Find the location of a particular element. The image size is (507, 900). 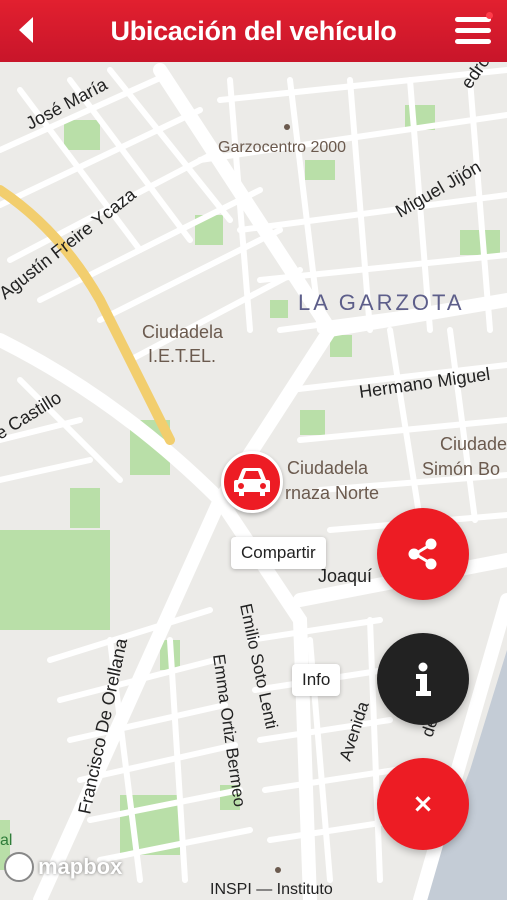

label-ciudadela-simon-1: Ciudade is located at coordinates (473, 444).